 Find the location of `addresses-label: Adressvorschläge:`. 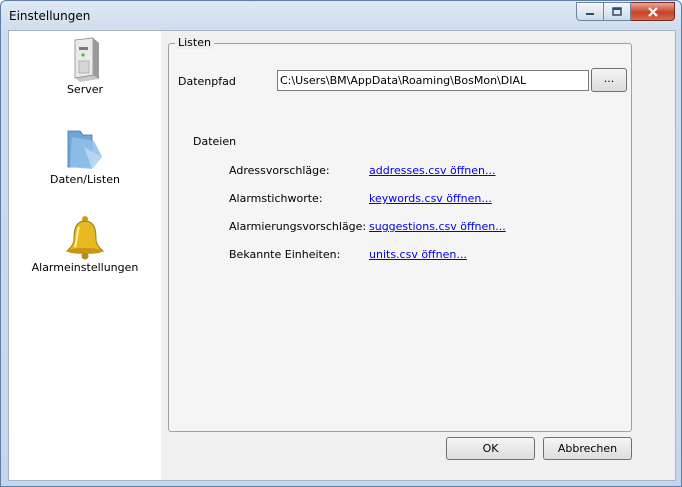

addresses-label: Adressvorschläge: is located at coordinates (279, 170).